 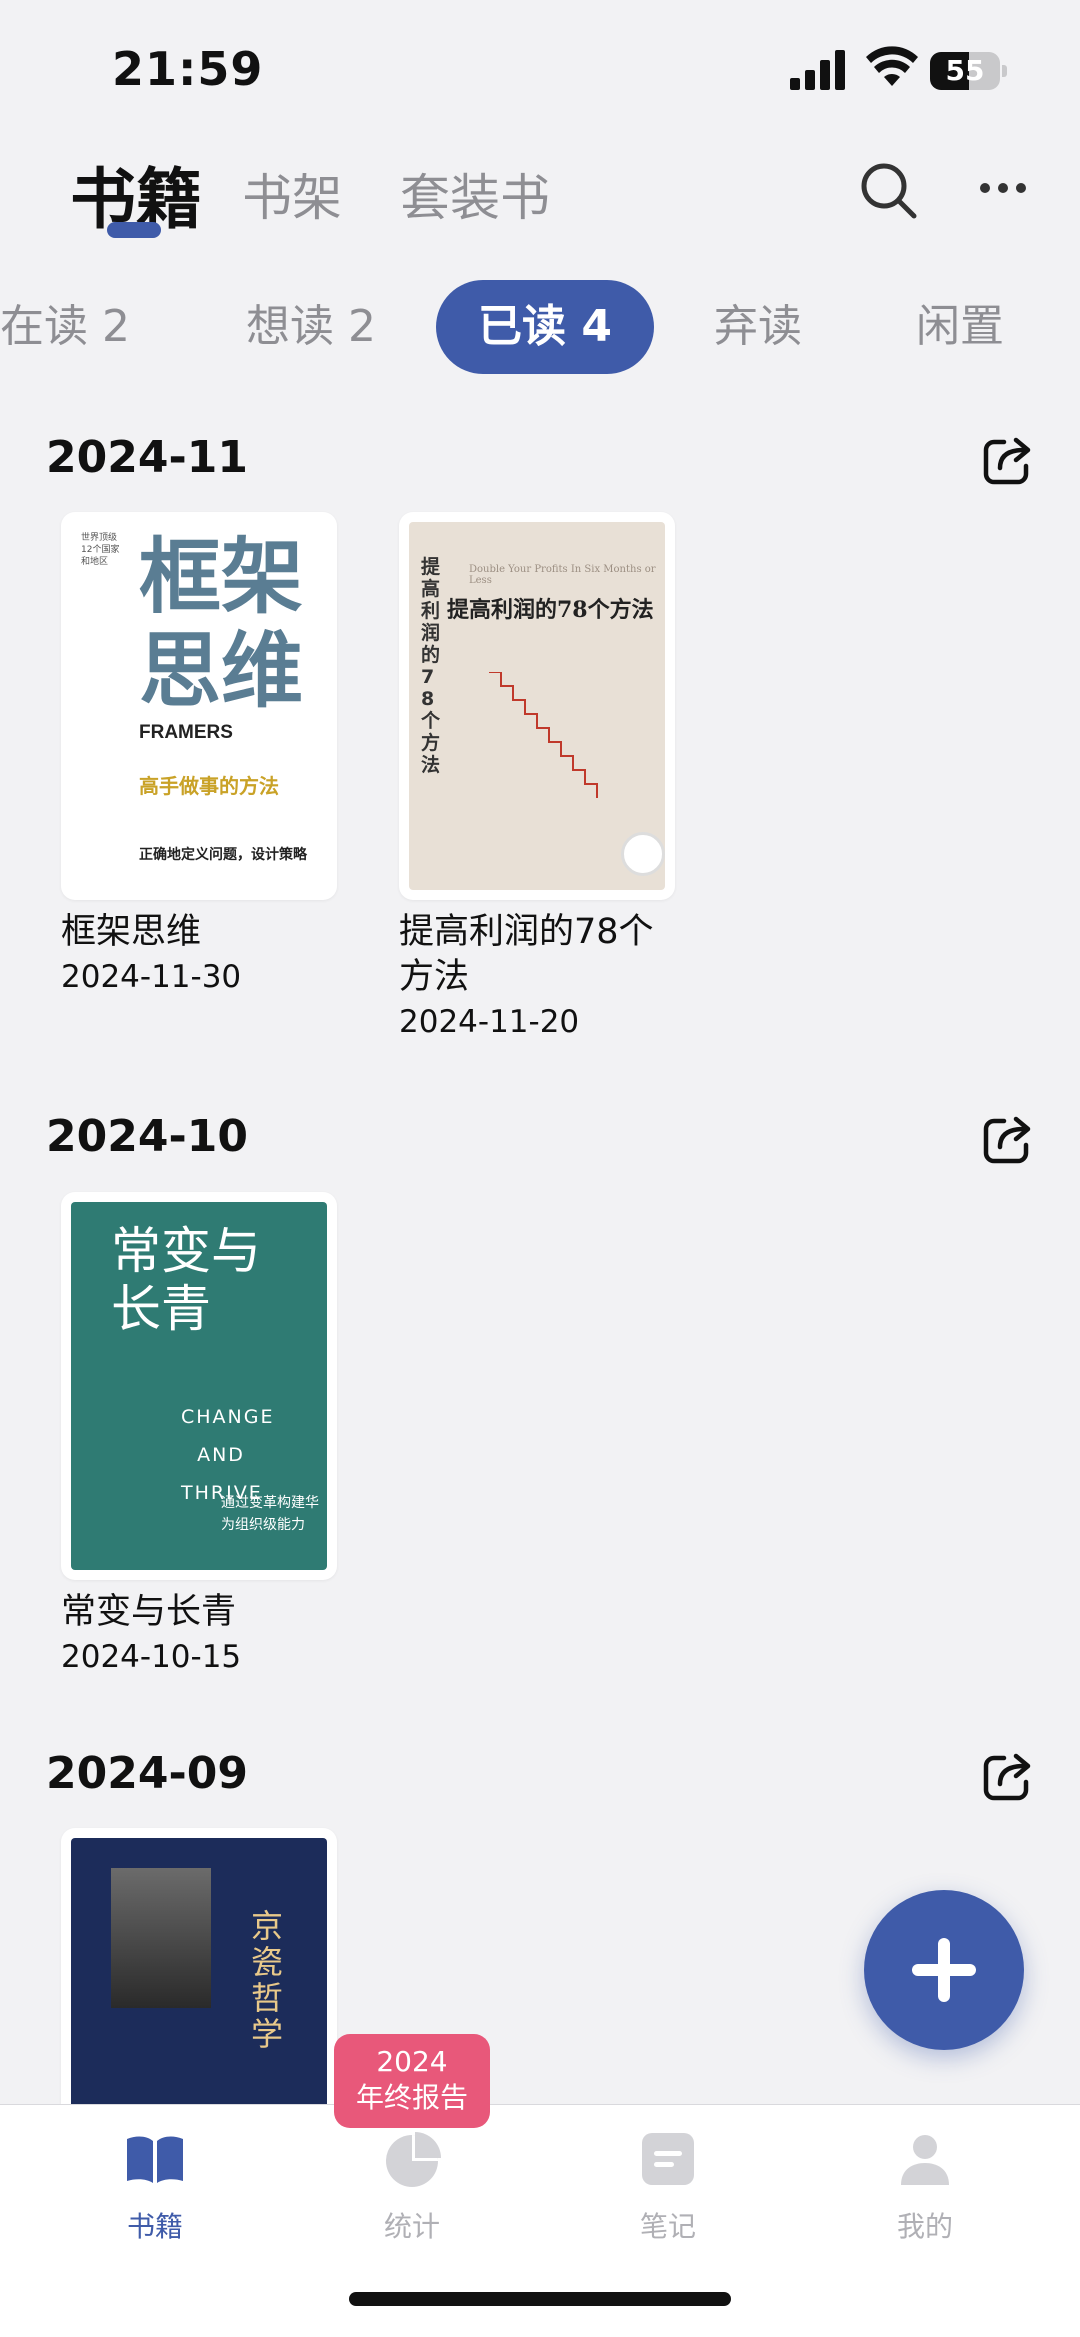 What do you see at coordinates (550, 610) in the screenshot?
I see `cover-title: 提高利润的78个方法` at bounding box center [550, 610].